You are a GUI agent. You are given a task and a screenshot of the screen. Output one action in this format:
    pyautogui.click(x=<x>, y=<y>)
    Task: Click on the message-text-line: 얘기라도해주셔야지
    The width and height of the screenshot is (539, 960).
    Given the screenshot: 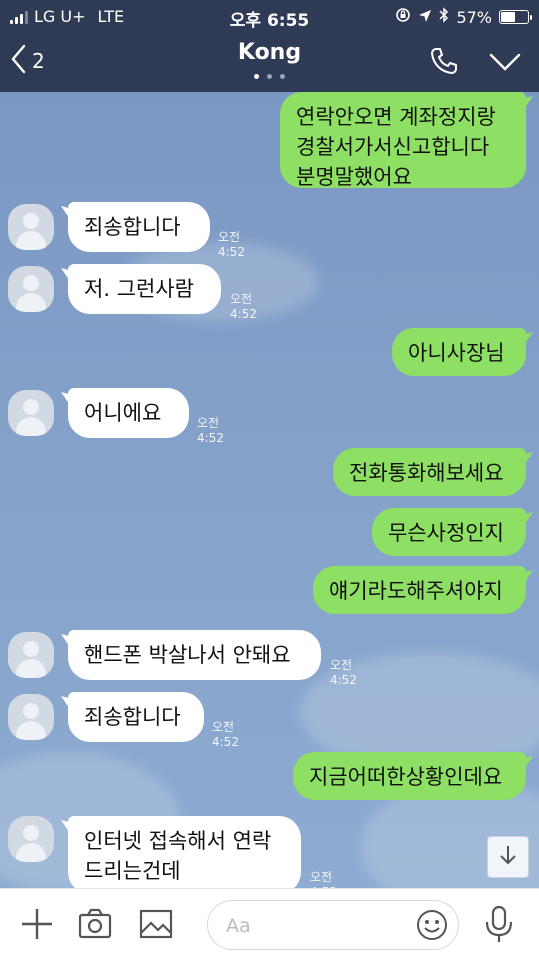 What is the action you would take?
    pyautogui.click(x=416, y=591)
    